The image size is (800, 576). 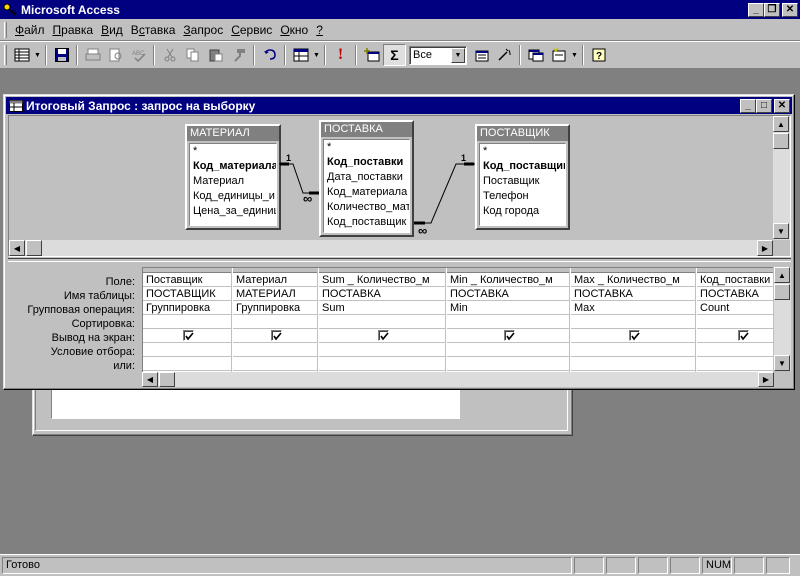 I want to click on minimize-button: _, so click(x=756, y=9).